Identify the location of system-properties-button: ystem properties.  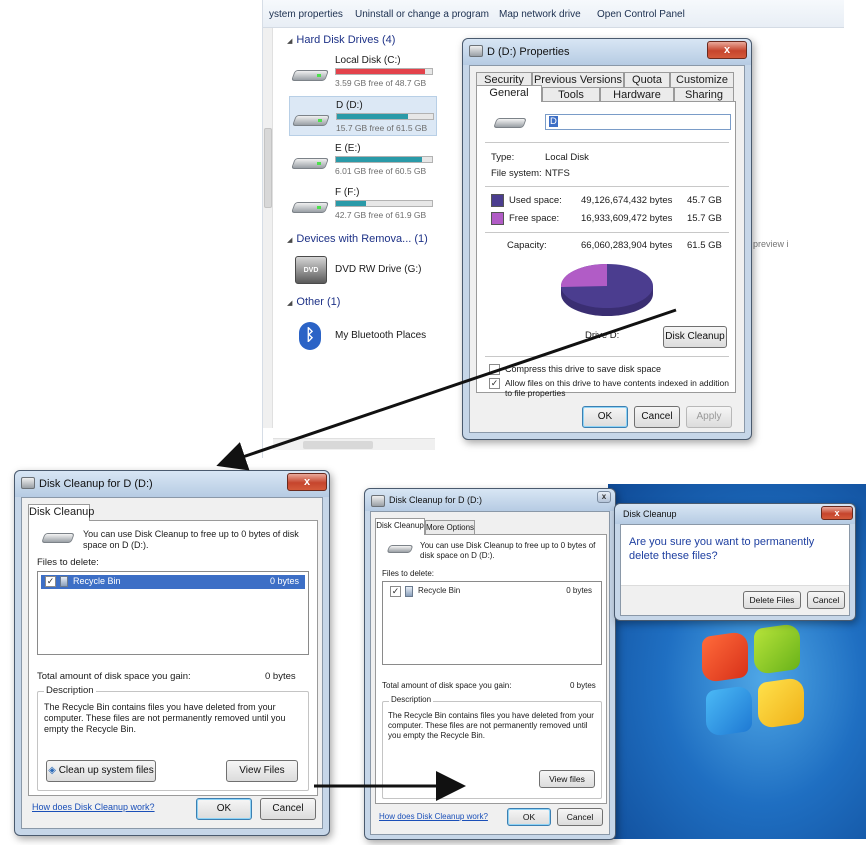
(306, 14).